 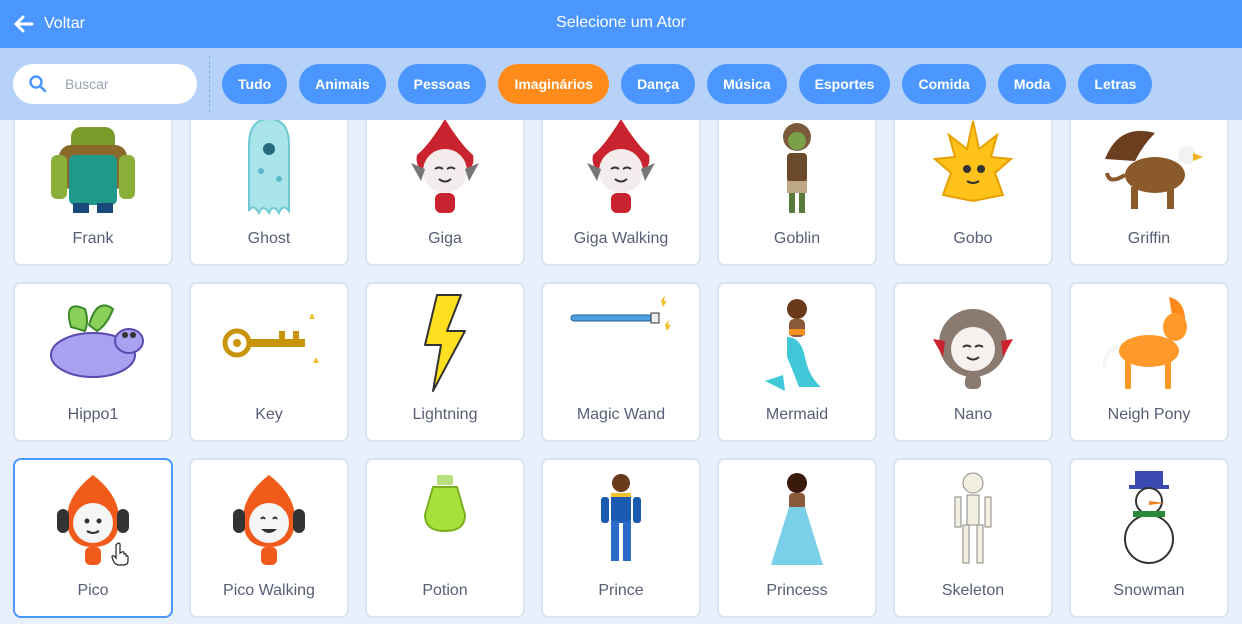 I want to click on sprite-card-pico-walking: Pico Walking, so click(x=269, y=538).